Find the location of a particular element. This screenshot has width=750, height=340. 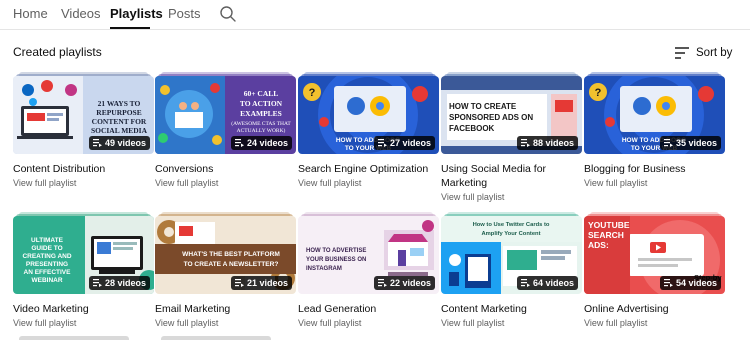

thumb-text: AN EFFECTIVE is located at coordinates (48, 272).